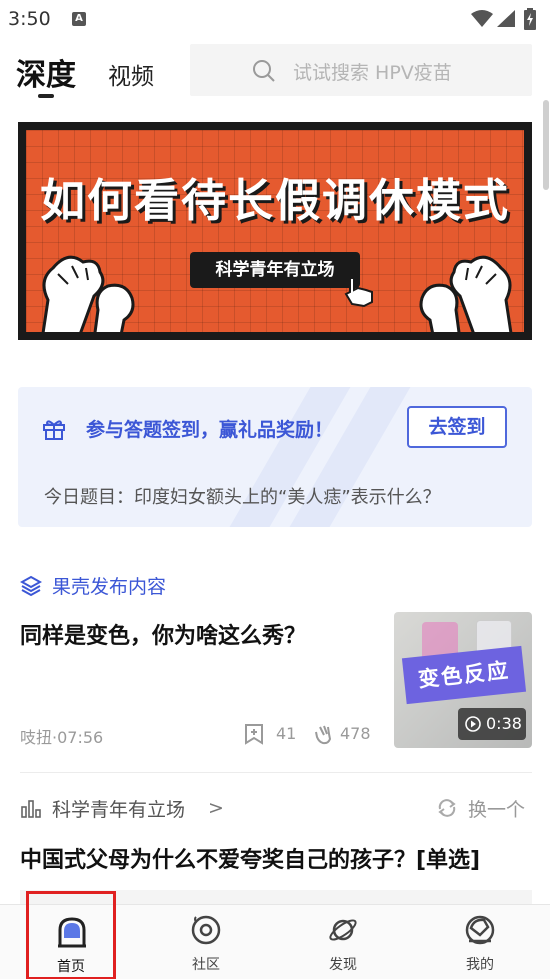  I want to click on video-duration-badge: 0:38, so click(492, 724).